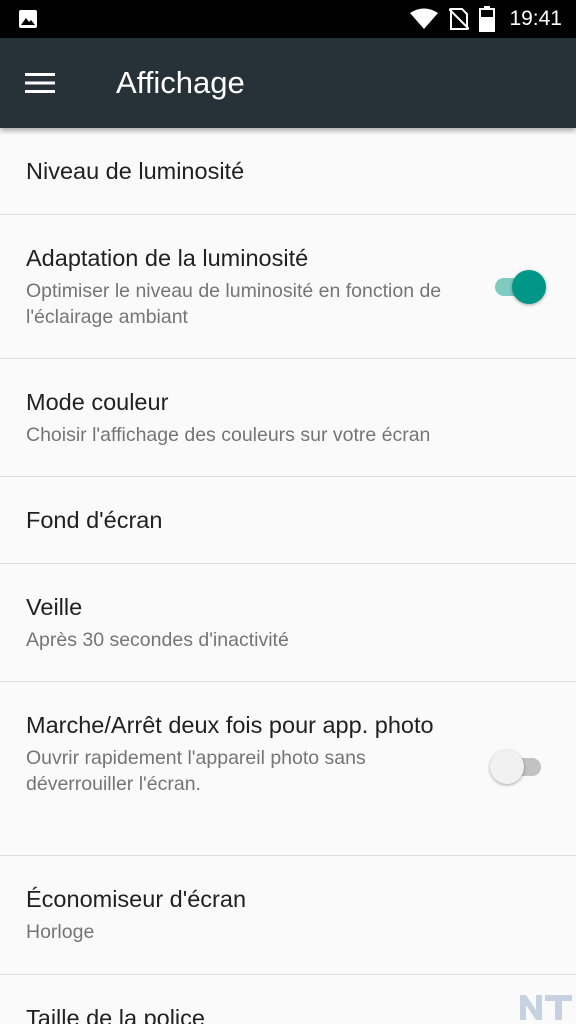 This screenshot has width=576, height=1024. Describe the element at coordinates (288, 83) in the screenshot. I see `app-toolbar: Affichage` at that location.